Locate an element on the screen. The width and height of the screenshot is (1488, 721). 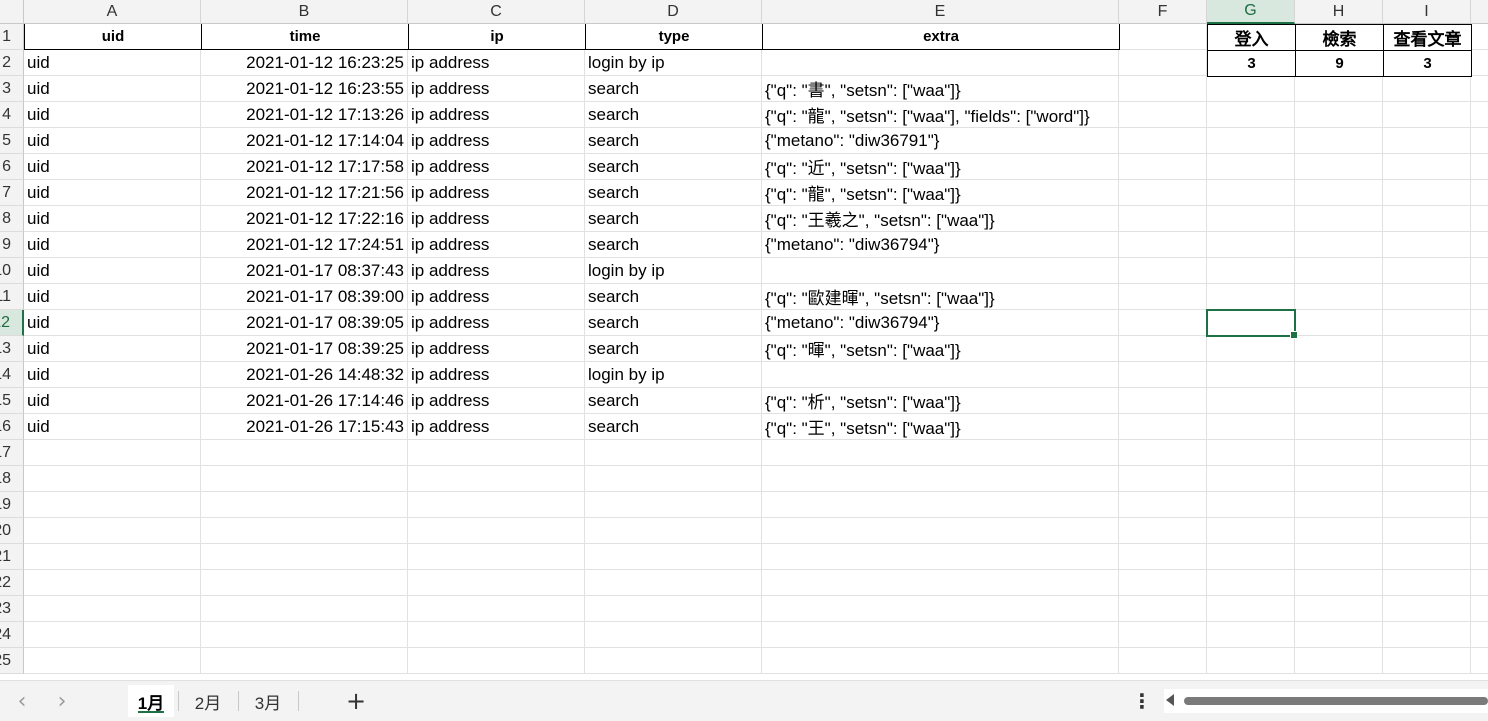
cell-time: 2021-01-12 17:17:58 is located at coordinates (304, 167).